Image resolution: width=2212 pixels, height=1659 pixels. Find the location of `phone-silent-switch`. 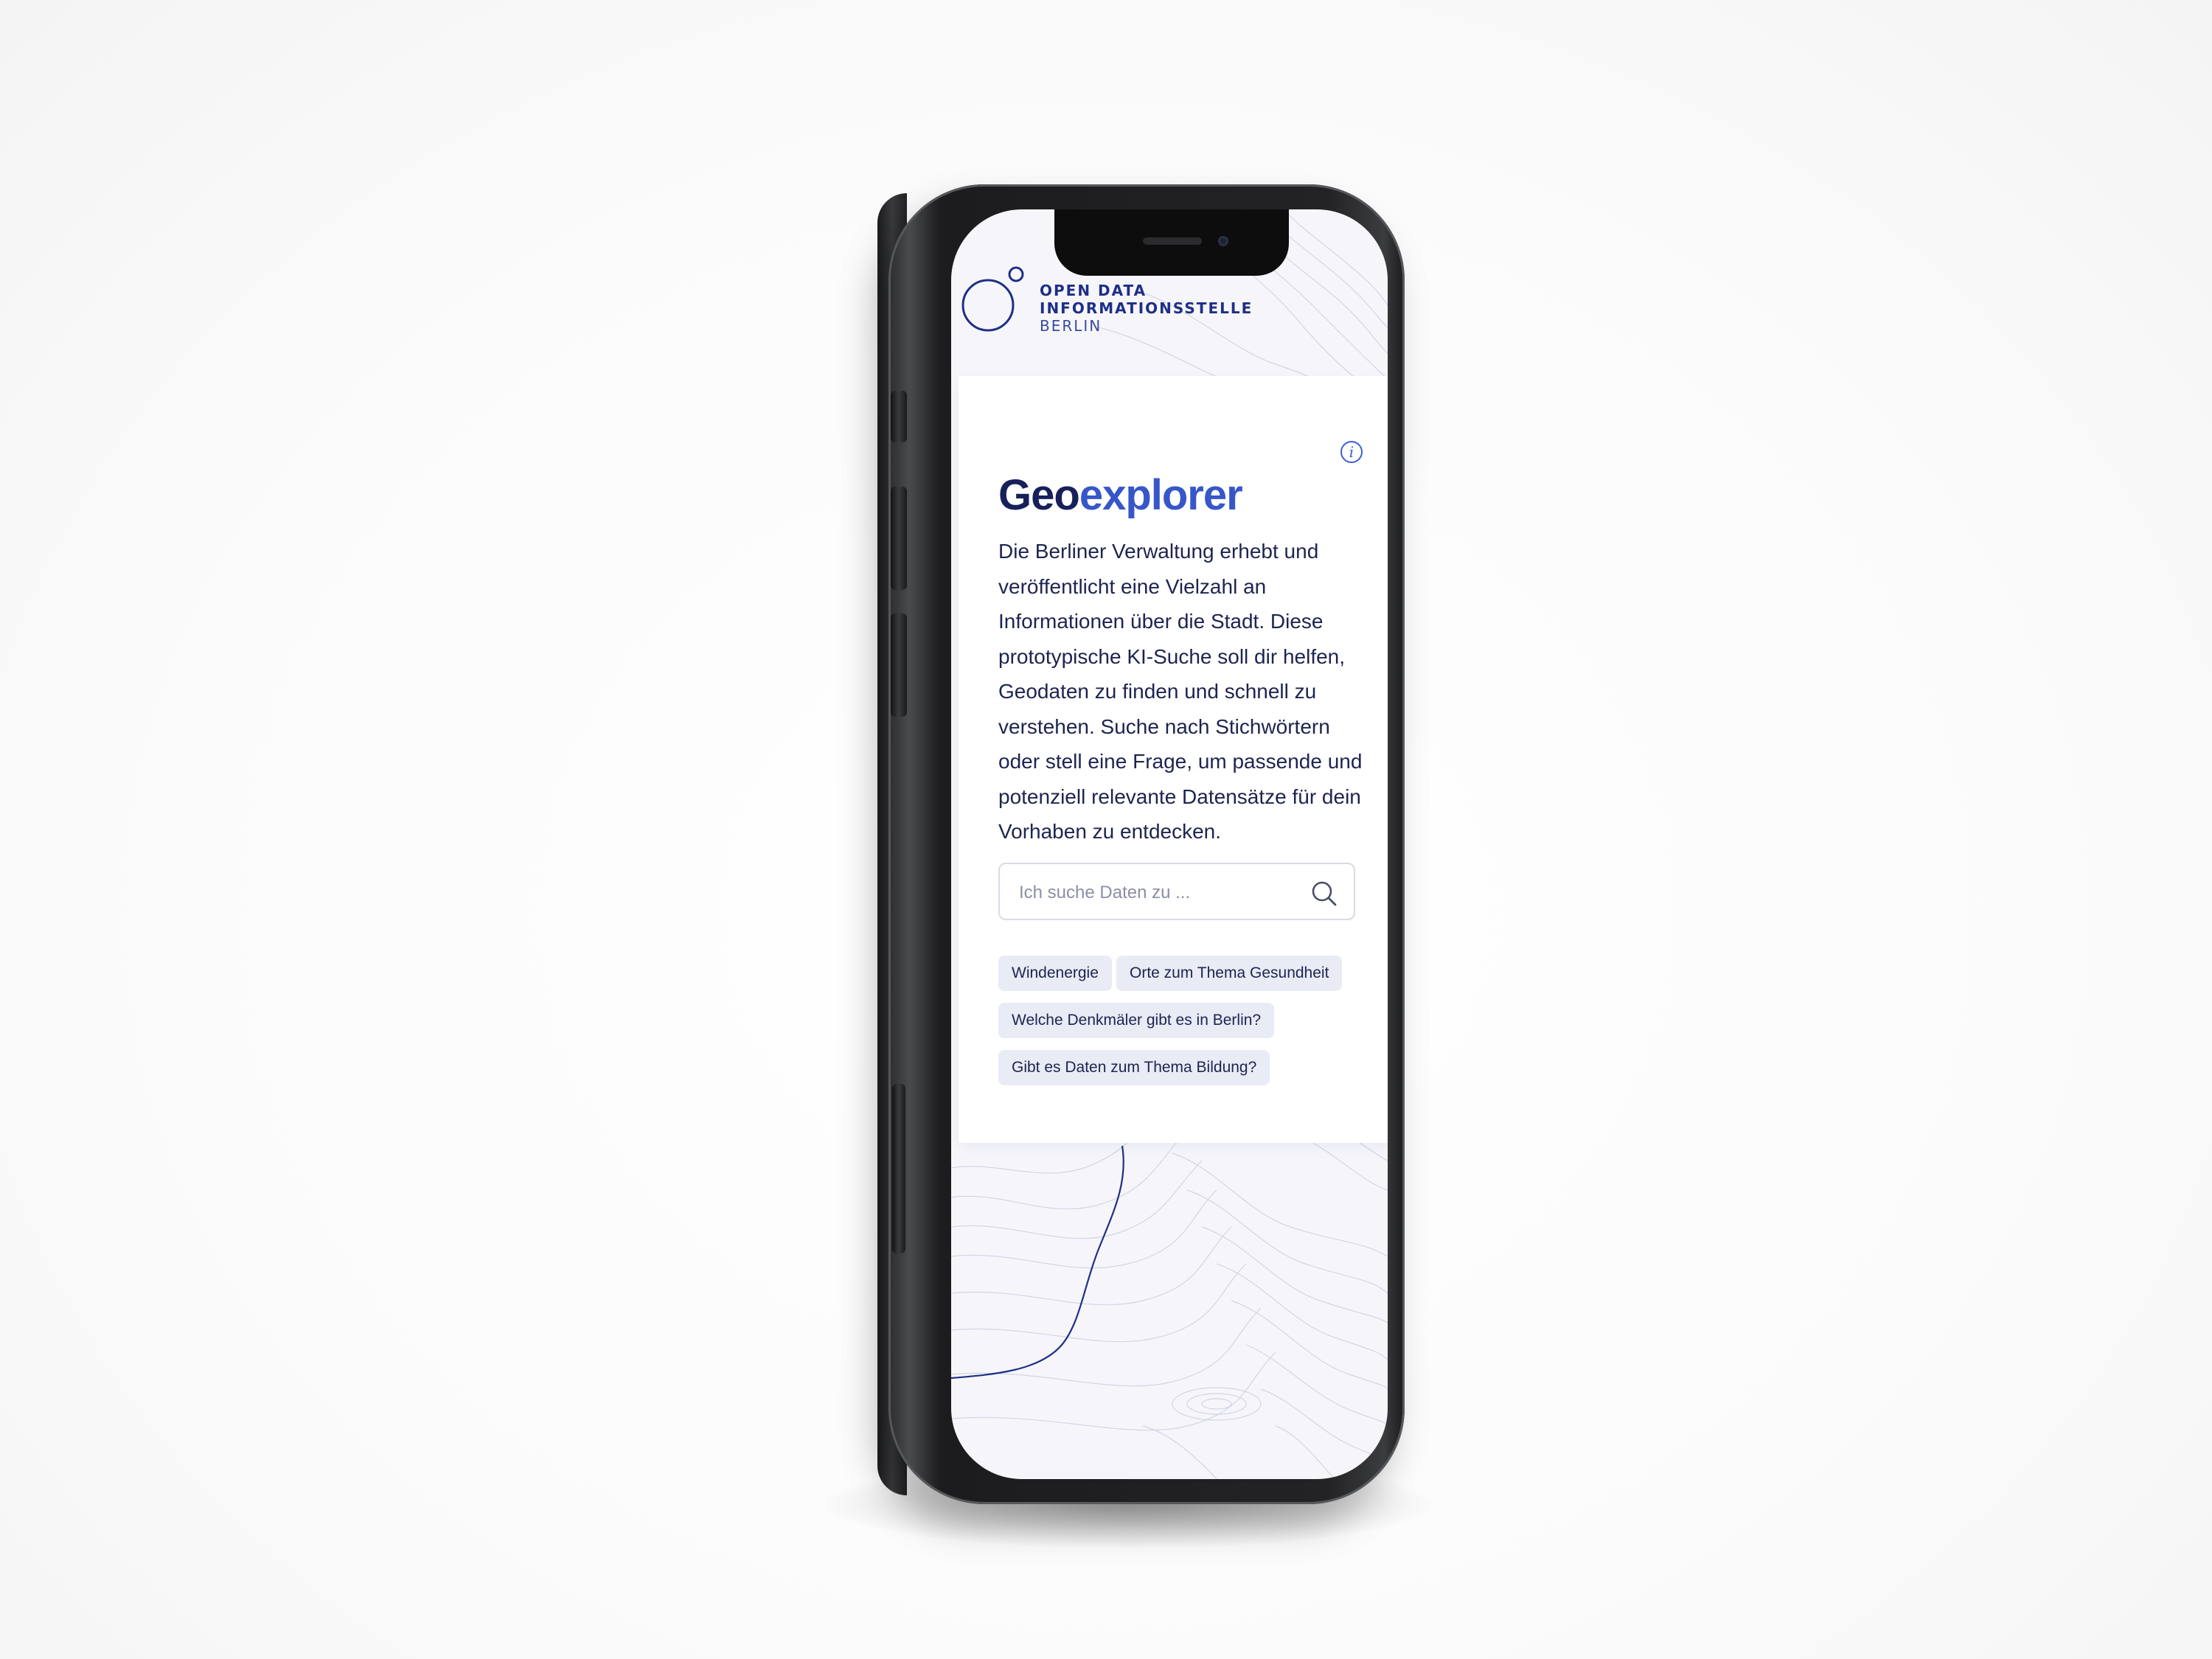

phone-silent-switch is located at coordinates (899, 416).